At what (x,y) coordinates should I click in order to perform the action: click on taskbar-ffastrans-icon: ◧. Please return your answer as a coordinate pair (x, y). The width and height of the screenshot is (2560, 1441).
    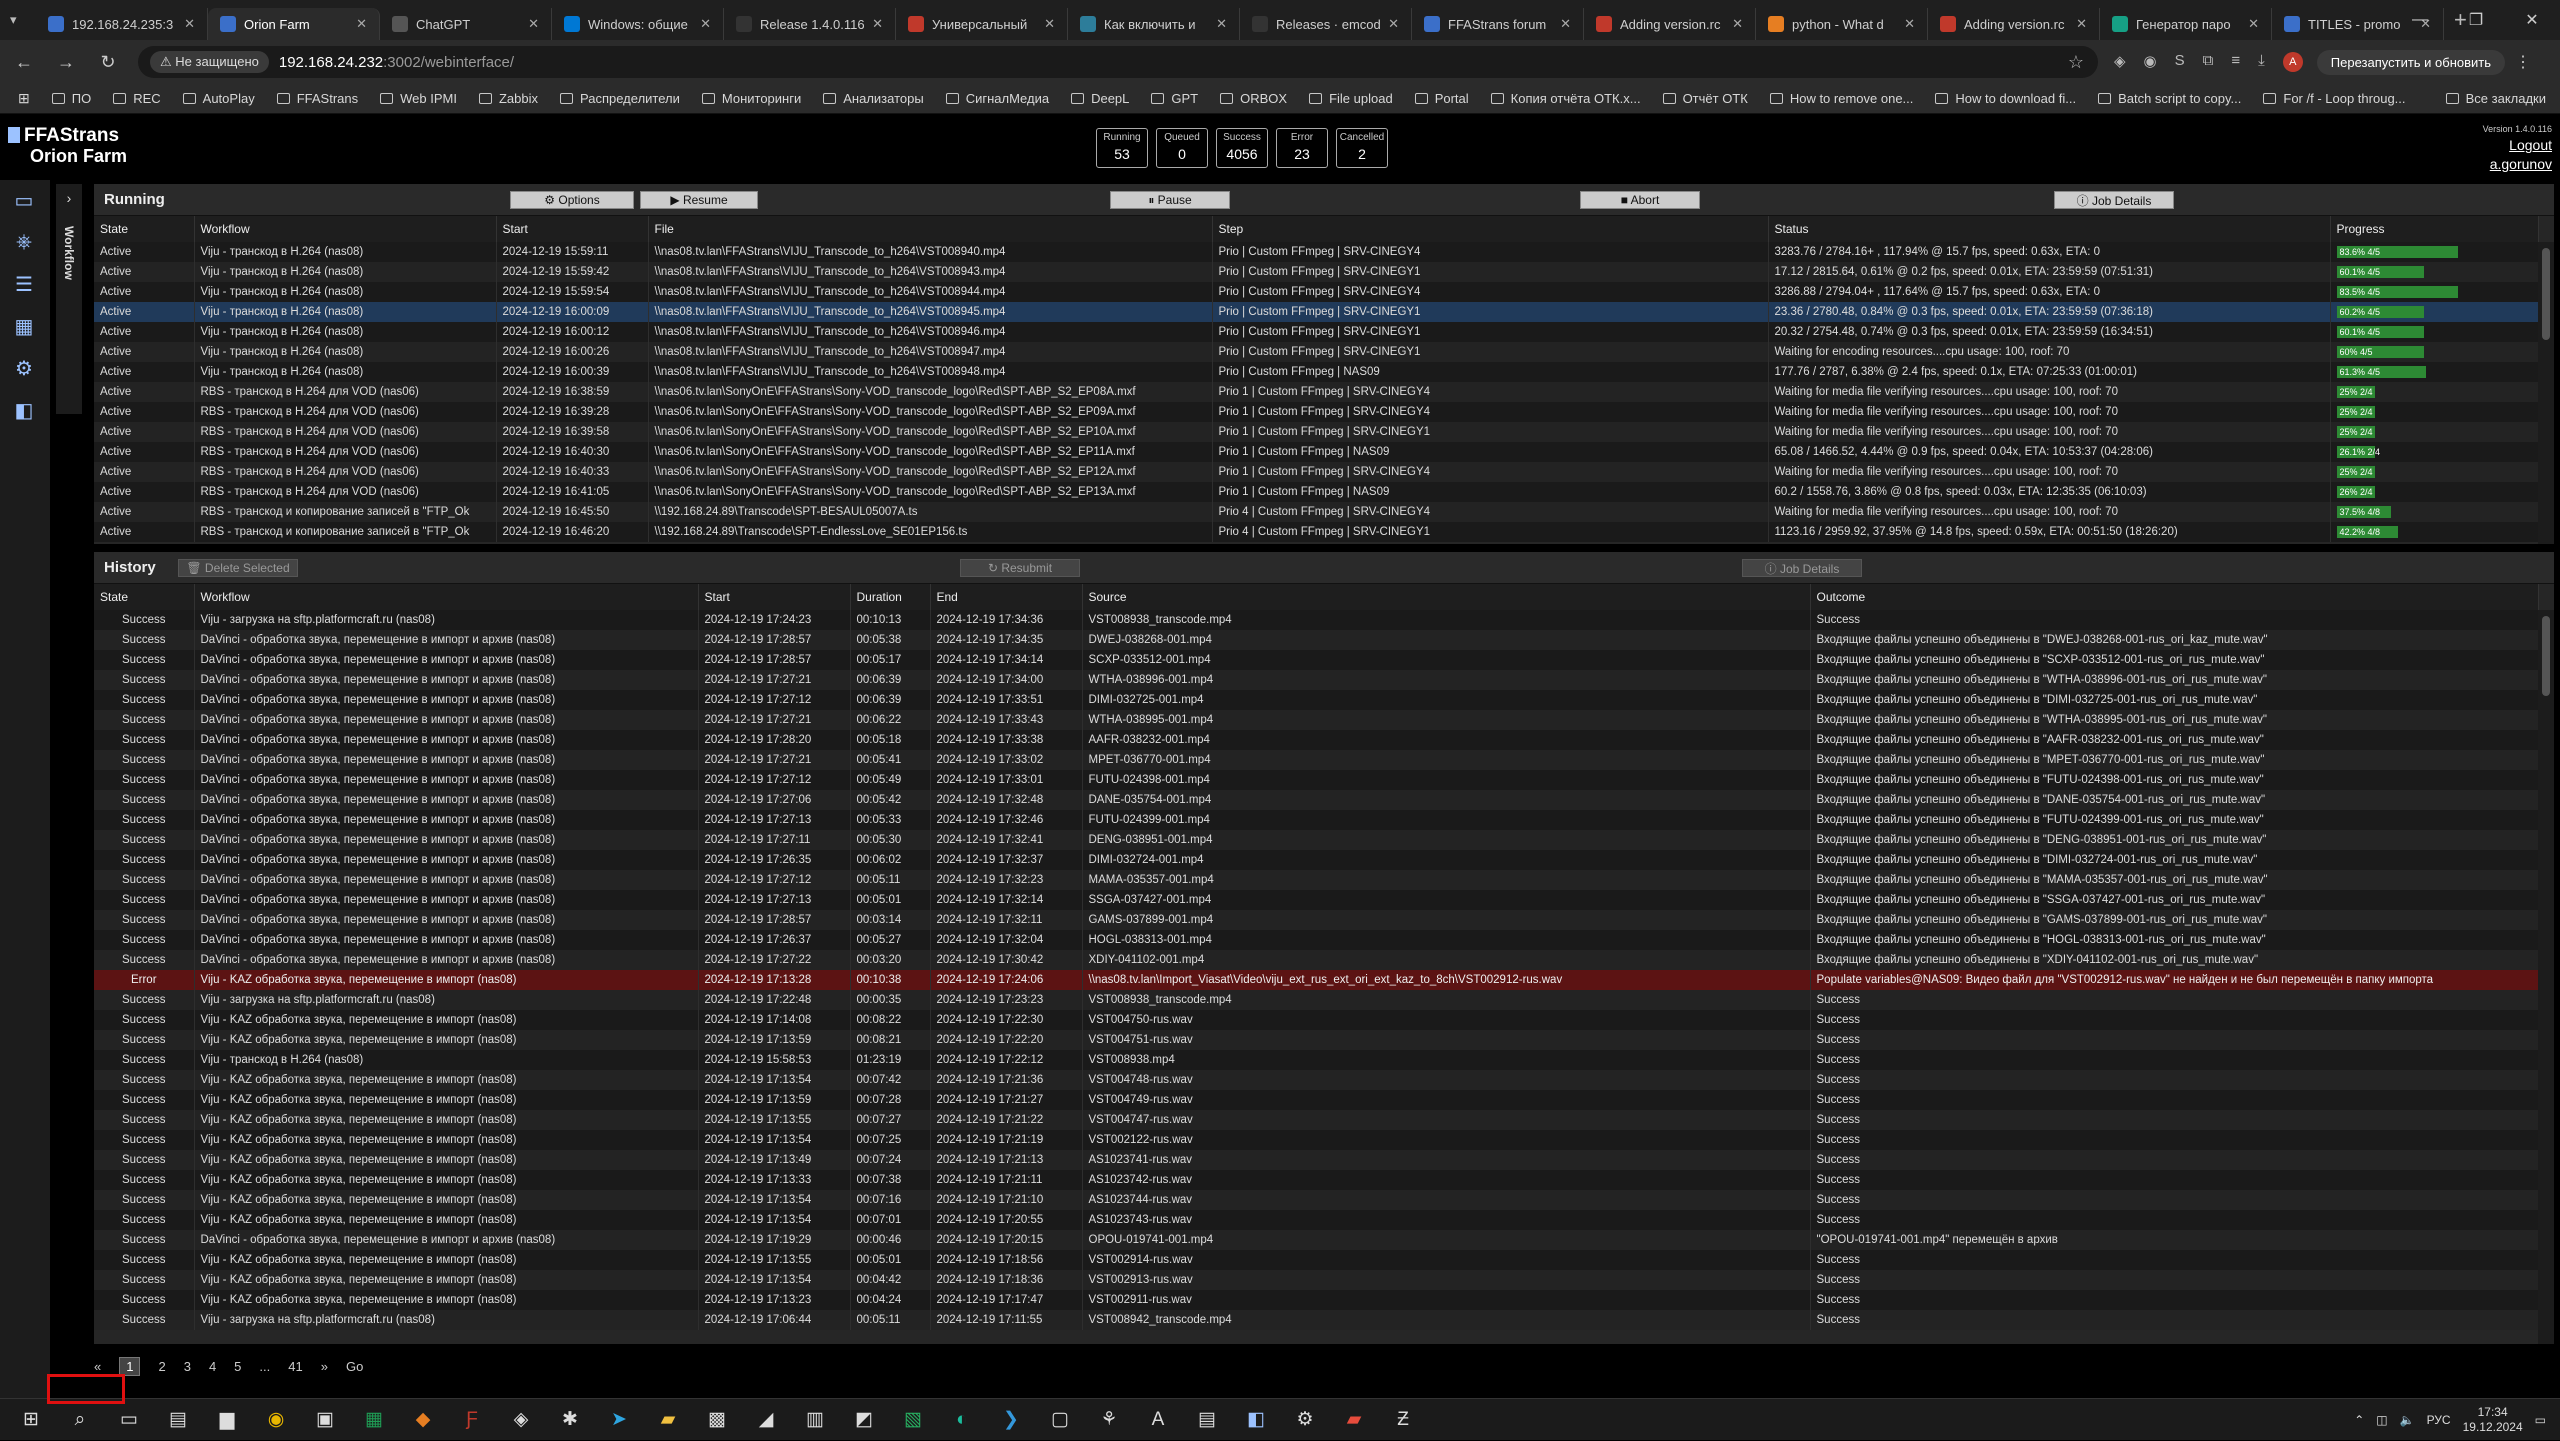
    Looking at the image, I should click on (1256, 1420).